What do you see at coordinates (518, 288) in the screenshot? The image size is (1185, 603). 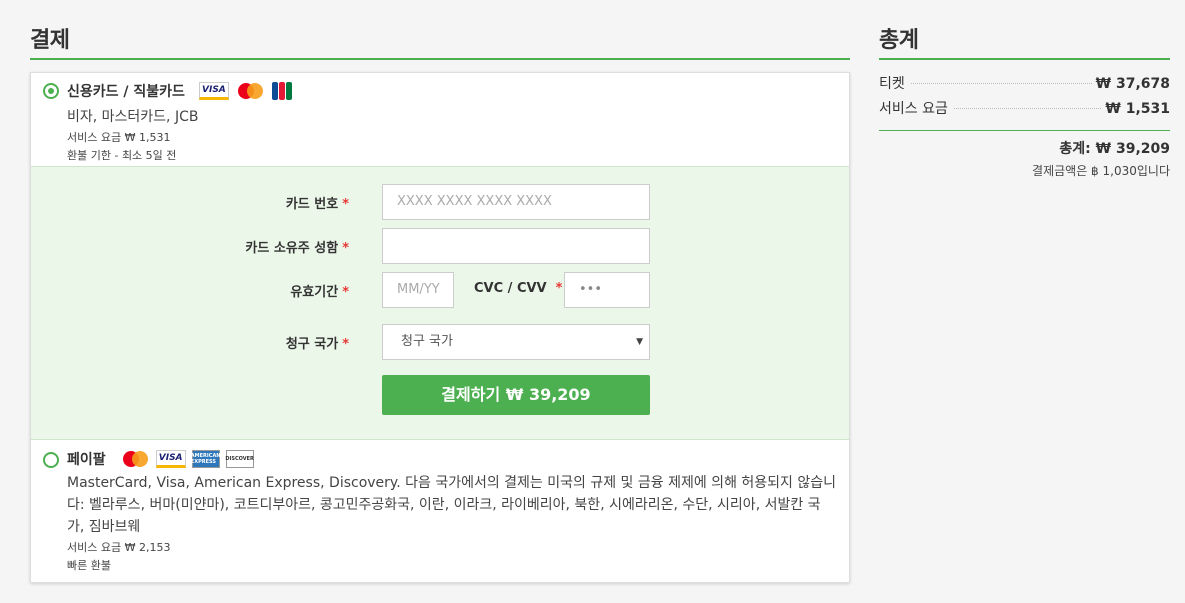 I see `cvv-label: CVC / CVV *` at bounding box center [518, 288].